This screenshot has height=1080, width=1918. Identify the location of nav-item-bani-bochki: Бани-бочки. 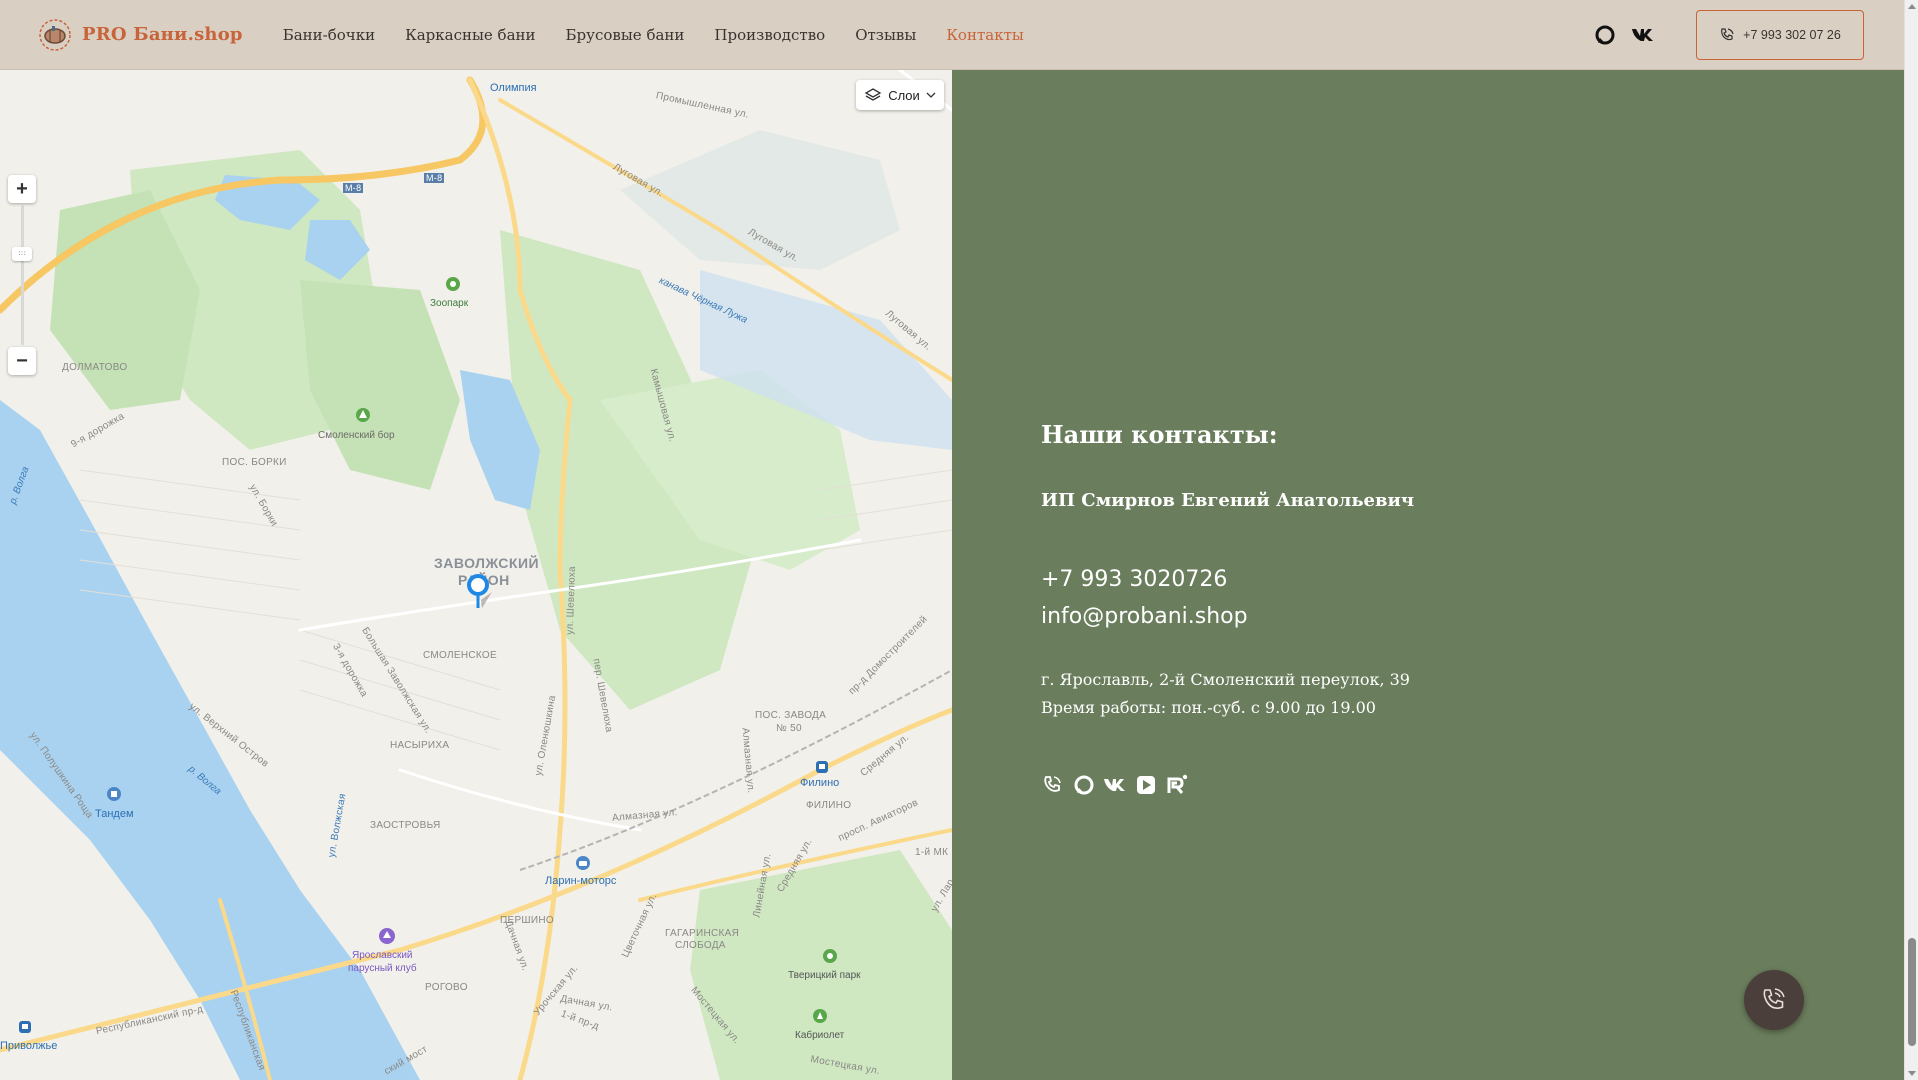
(329, 35).